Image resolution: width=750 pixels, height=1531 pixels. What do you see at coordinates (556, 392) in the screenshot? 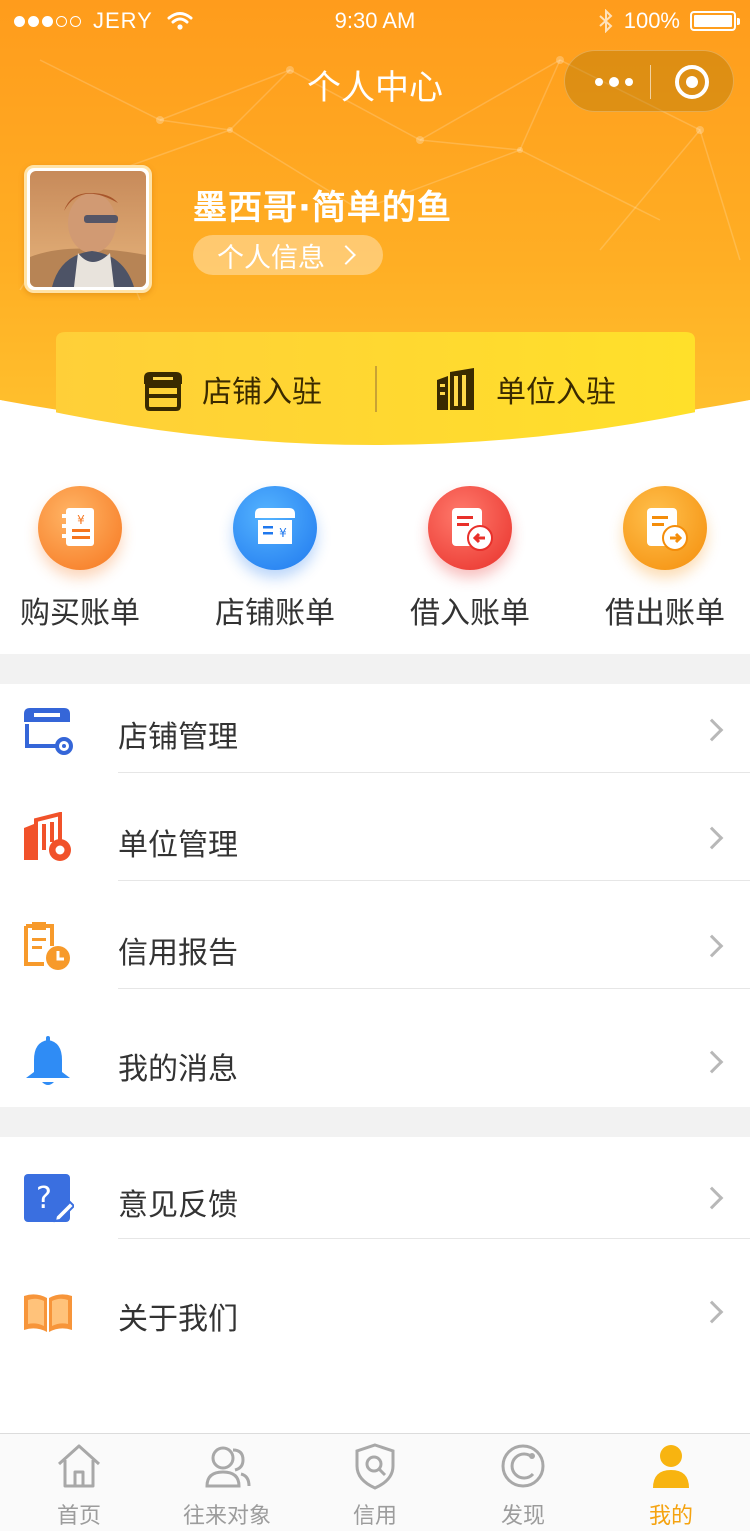
I see `unit-join-label: 单位入驻` at bounding box center [556, 392].